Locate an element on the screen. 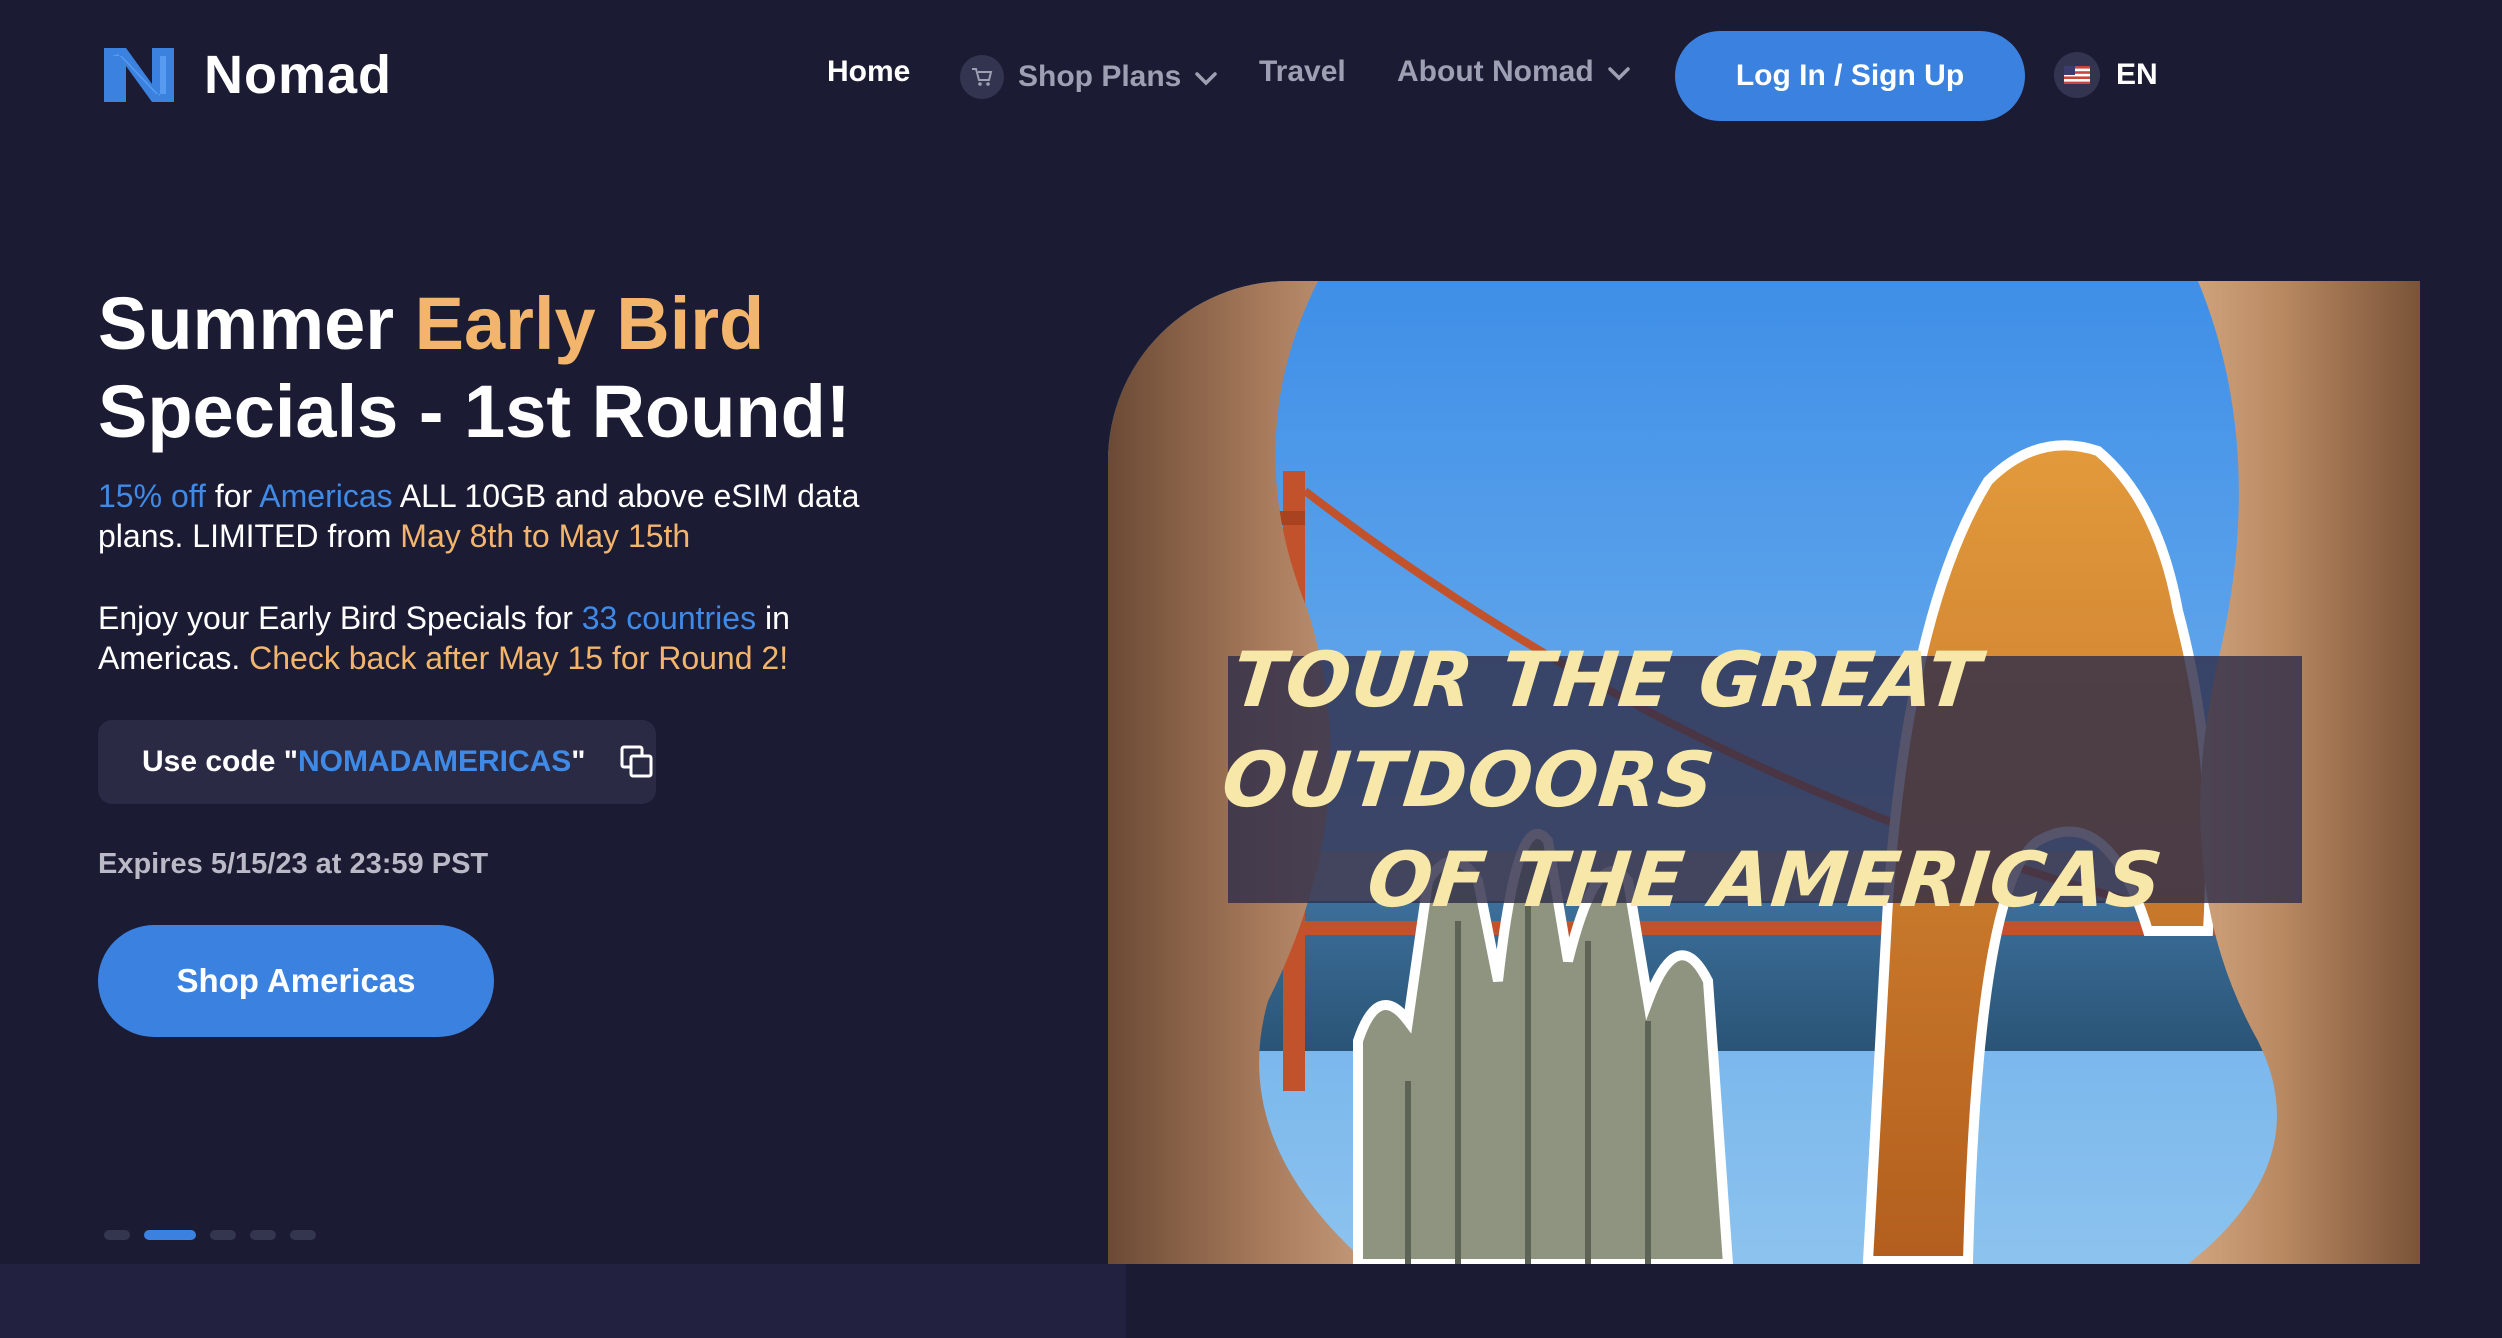  promo-code-box: Use code "NOMADAMERICAS" is located at coordinates (377, 762).